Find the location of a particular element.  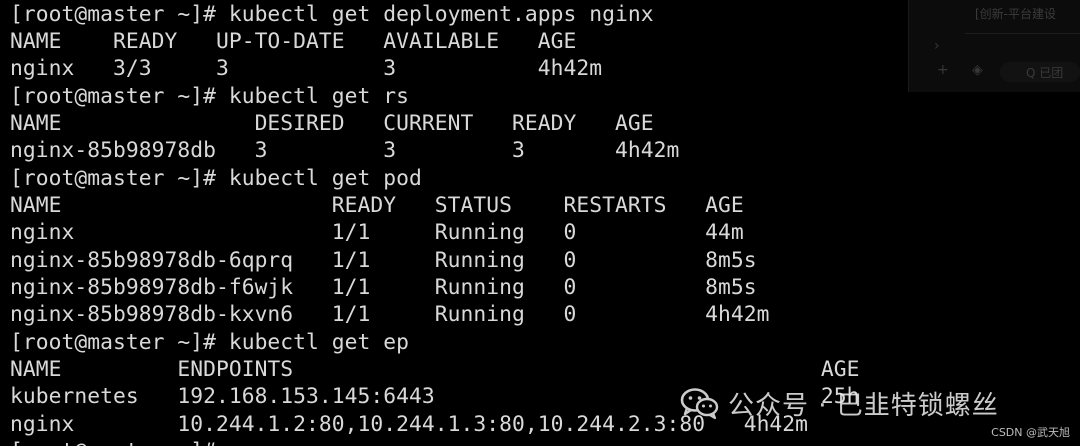

terminal-line: NAME READY UP-TO-DATE AVAILABLE AGE is located at coordinates (293, 41).